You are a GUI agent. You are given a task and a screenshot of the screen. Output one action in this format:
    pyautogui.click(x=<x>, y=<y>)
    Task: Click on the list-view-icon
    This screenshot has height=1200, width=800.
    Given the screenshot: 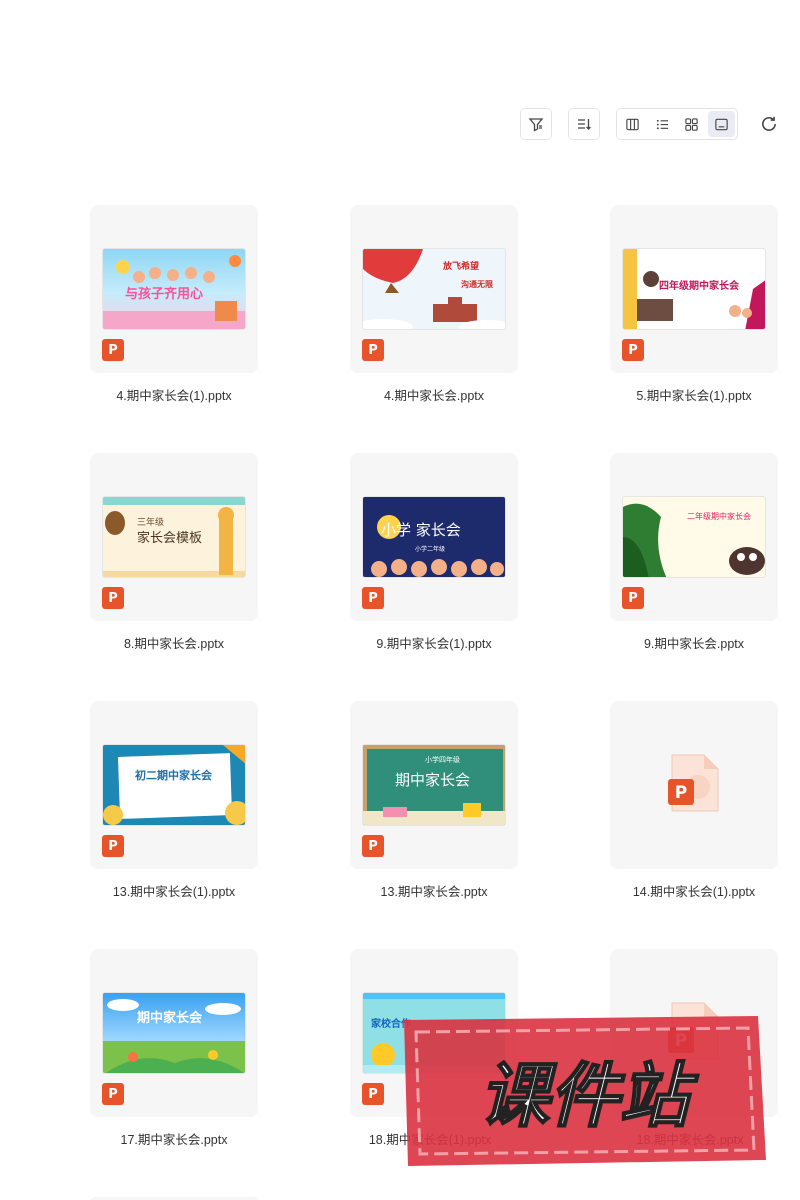 What is the action you would take?
    pyautogui.click(x=662, y=124)
    